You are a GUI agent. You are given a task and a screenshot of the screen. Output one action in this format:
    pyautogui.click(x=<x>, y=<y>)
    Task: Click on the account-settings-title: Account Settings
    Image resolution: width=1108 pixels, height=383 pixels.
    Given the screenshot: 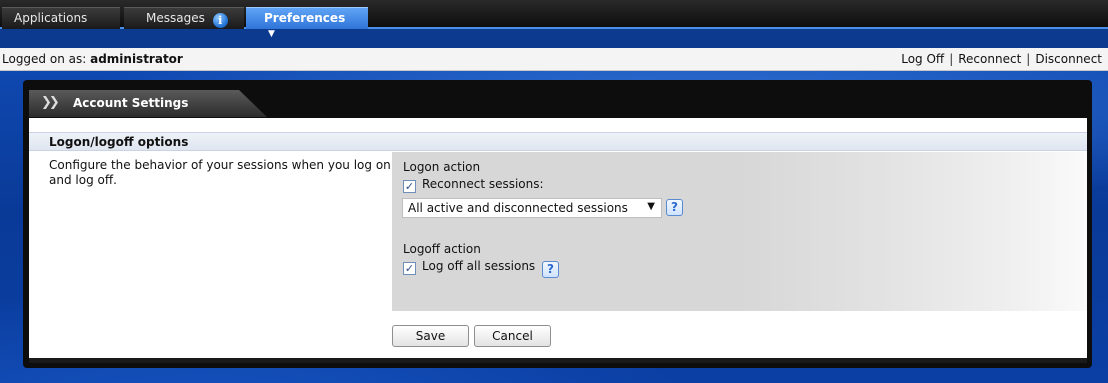 What is the action you would take?
    pyautogui.click(x=131, y=103)
    